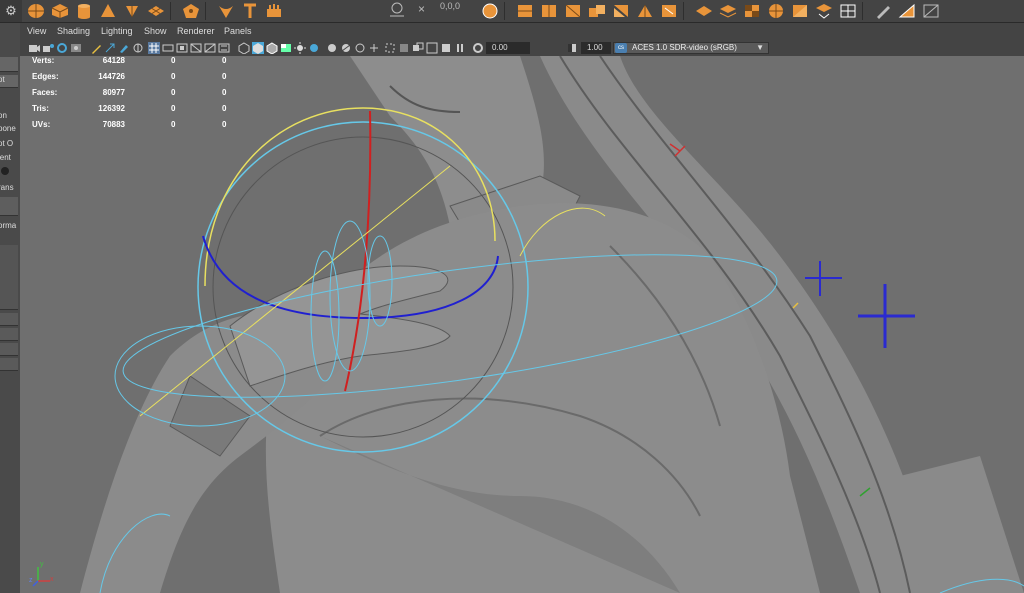 This screenshot has height=593, width=1024. Describe the element at coordinates (132, 11) in the screenshot. I see `shelf-poly-torus-icon` at that location.